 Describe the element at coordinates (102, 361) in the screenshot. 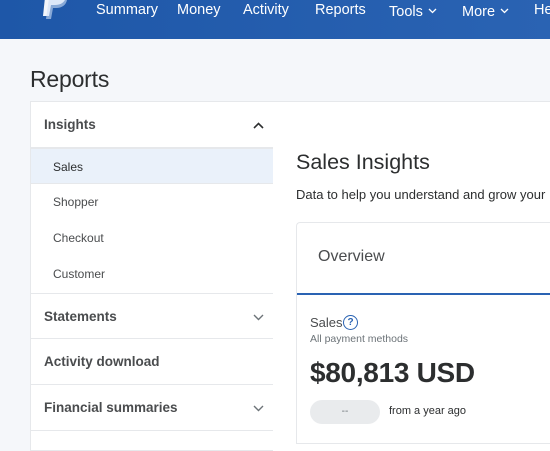

I see `sidebar-section-label: Activity download` at that location.